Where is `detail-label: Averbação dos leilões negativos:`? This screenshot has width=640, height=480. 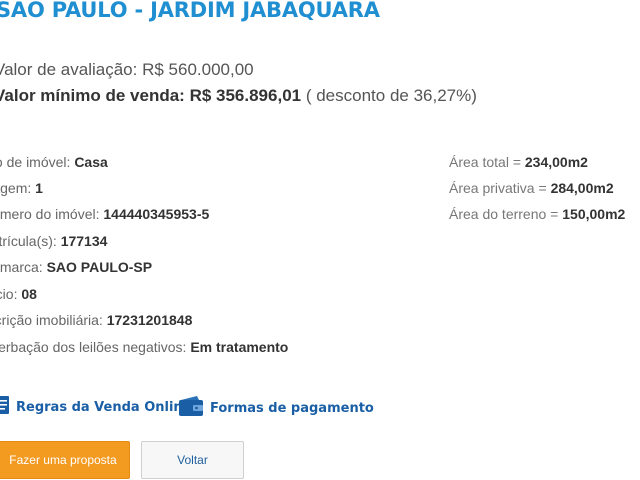
detail-label: Averbação dos leilões negativos: is located at coordinates (93, 347).